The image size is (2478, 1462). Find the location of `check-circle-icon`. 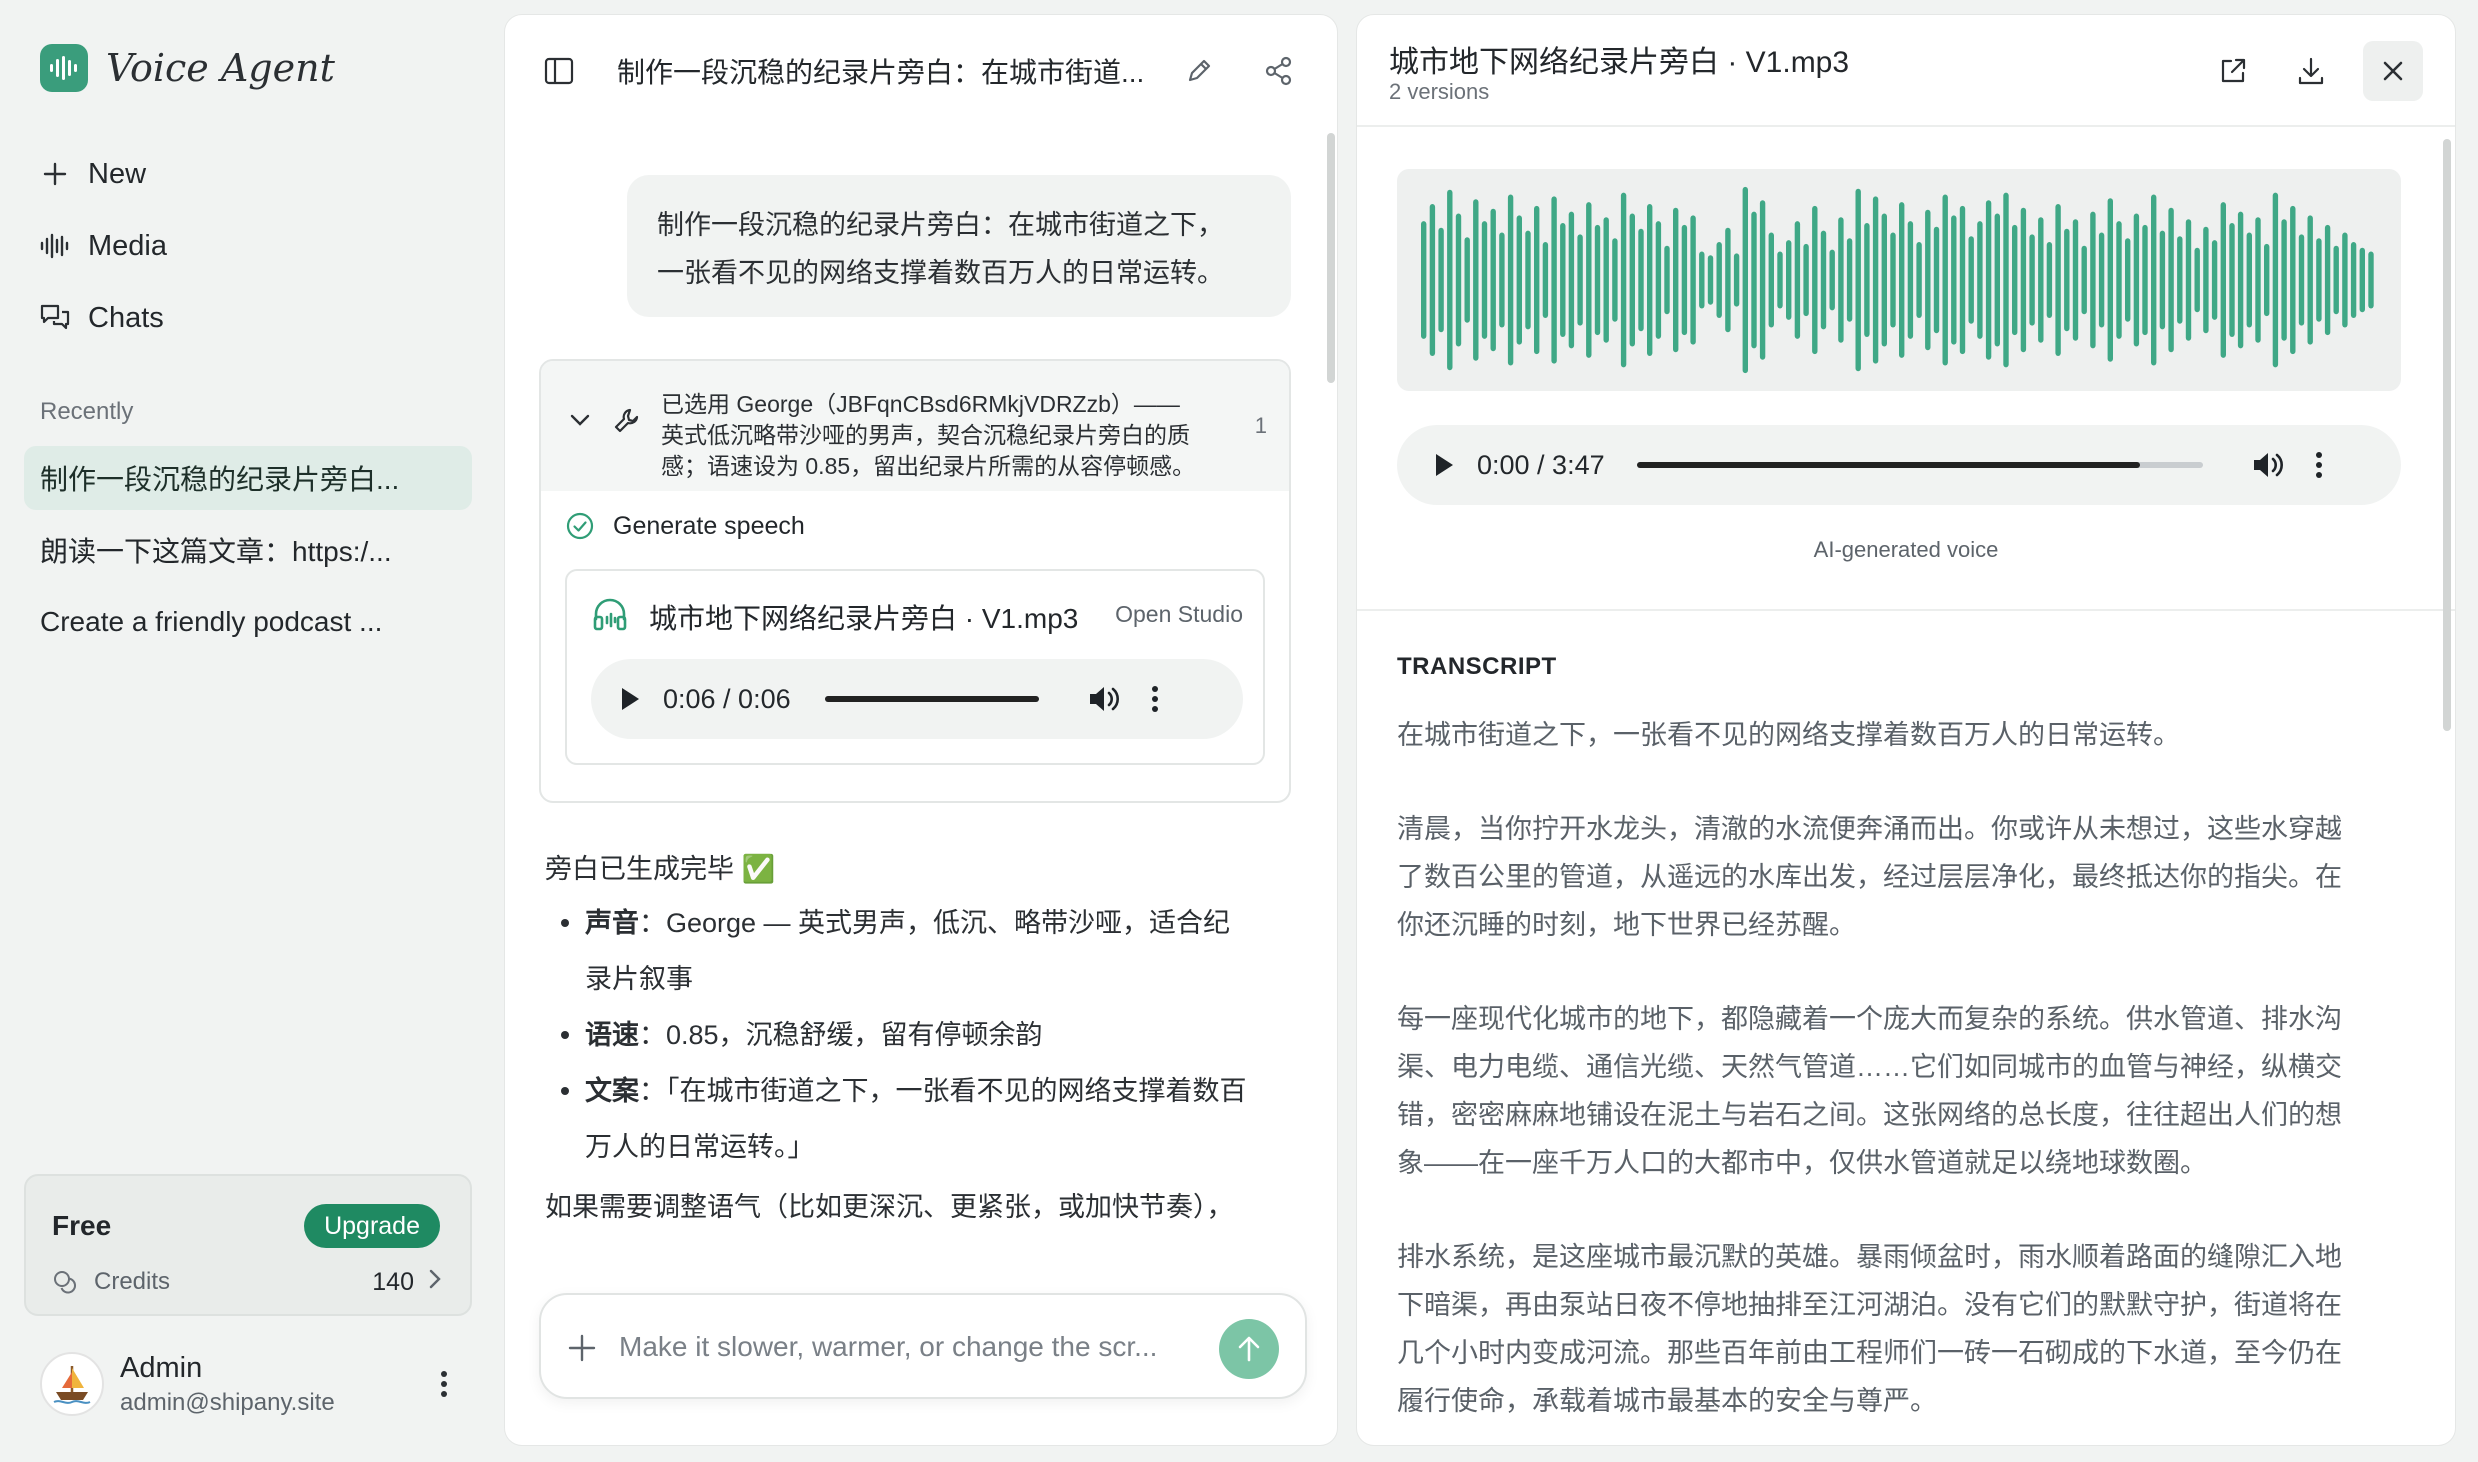

check-circle-icon is located at coordinates (580, 526).